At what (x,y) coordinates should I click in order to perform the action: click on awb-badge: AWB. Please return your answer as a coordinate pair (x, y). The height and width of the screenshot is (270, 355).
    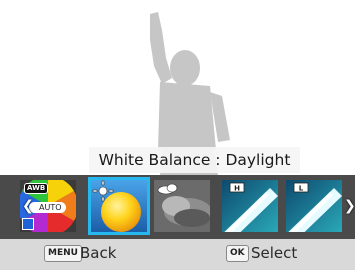
    Looking at the image, I should click on (36, 188).